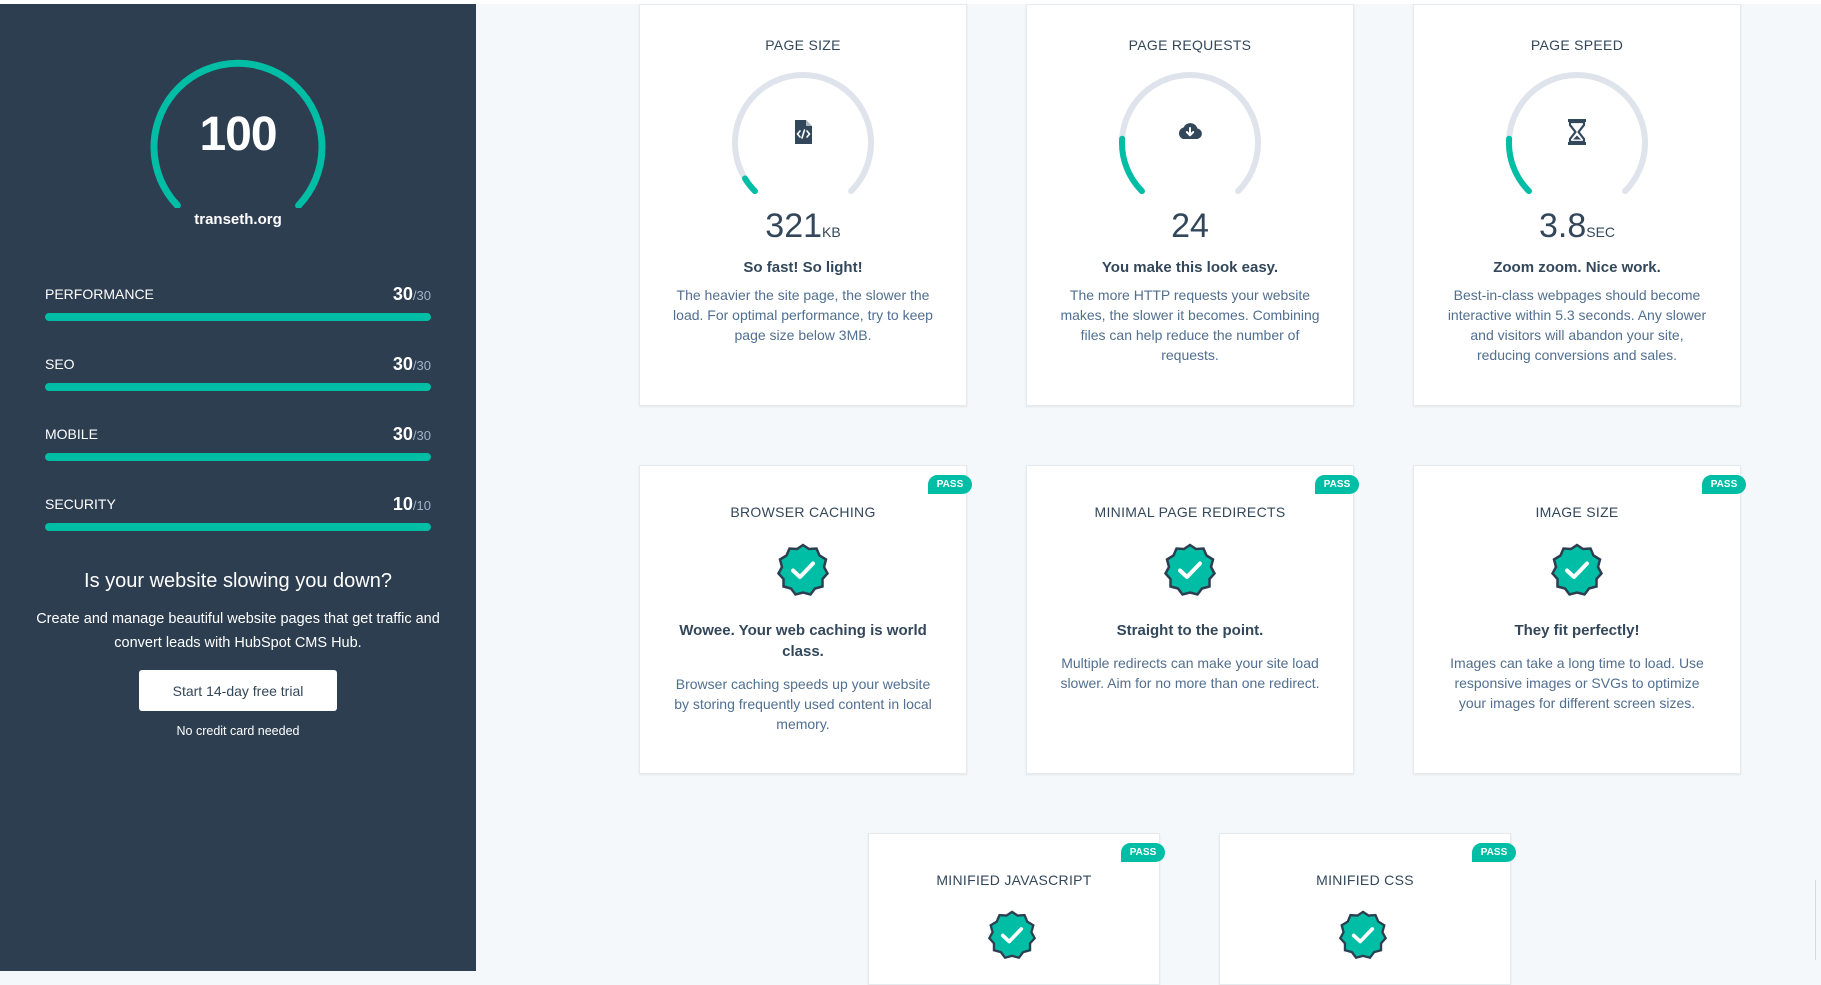  Describe the element at coordinates (1190, 267) in the screenshot. I see `card-headline: You make this look easy.` at that location.